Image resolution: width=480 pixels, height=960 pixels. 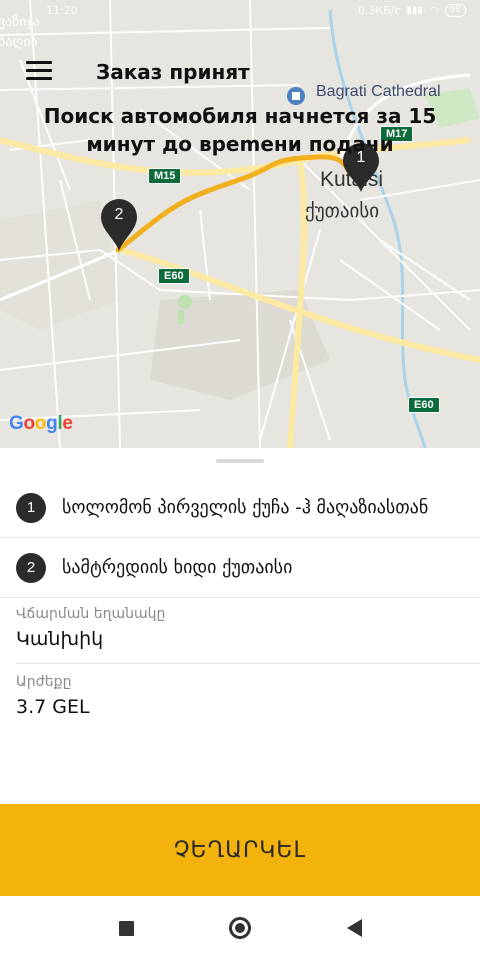 What do you see at coordinates (354, 928) in the screenshot?
I see `back-icon` at bounding box center [354, 928].